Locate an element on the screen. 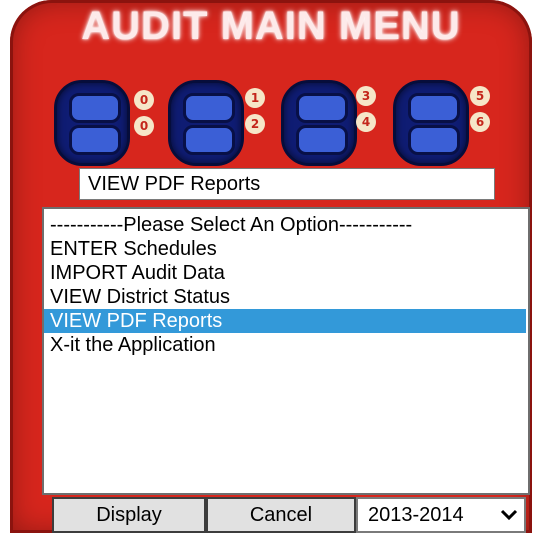  switch-badge: 5 is located at coordinates (480, 96).